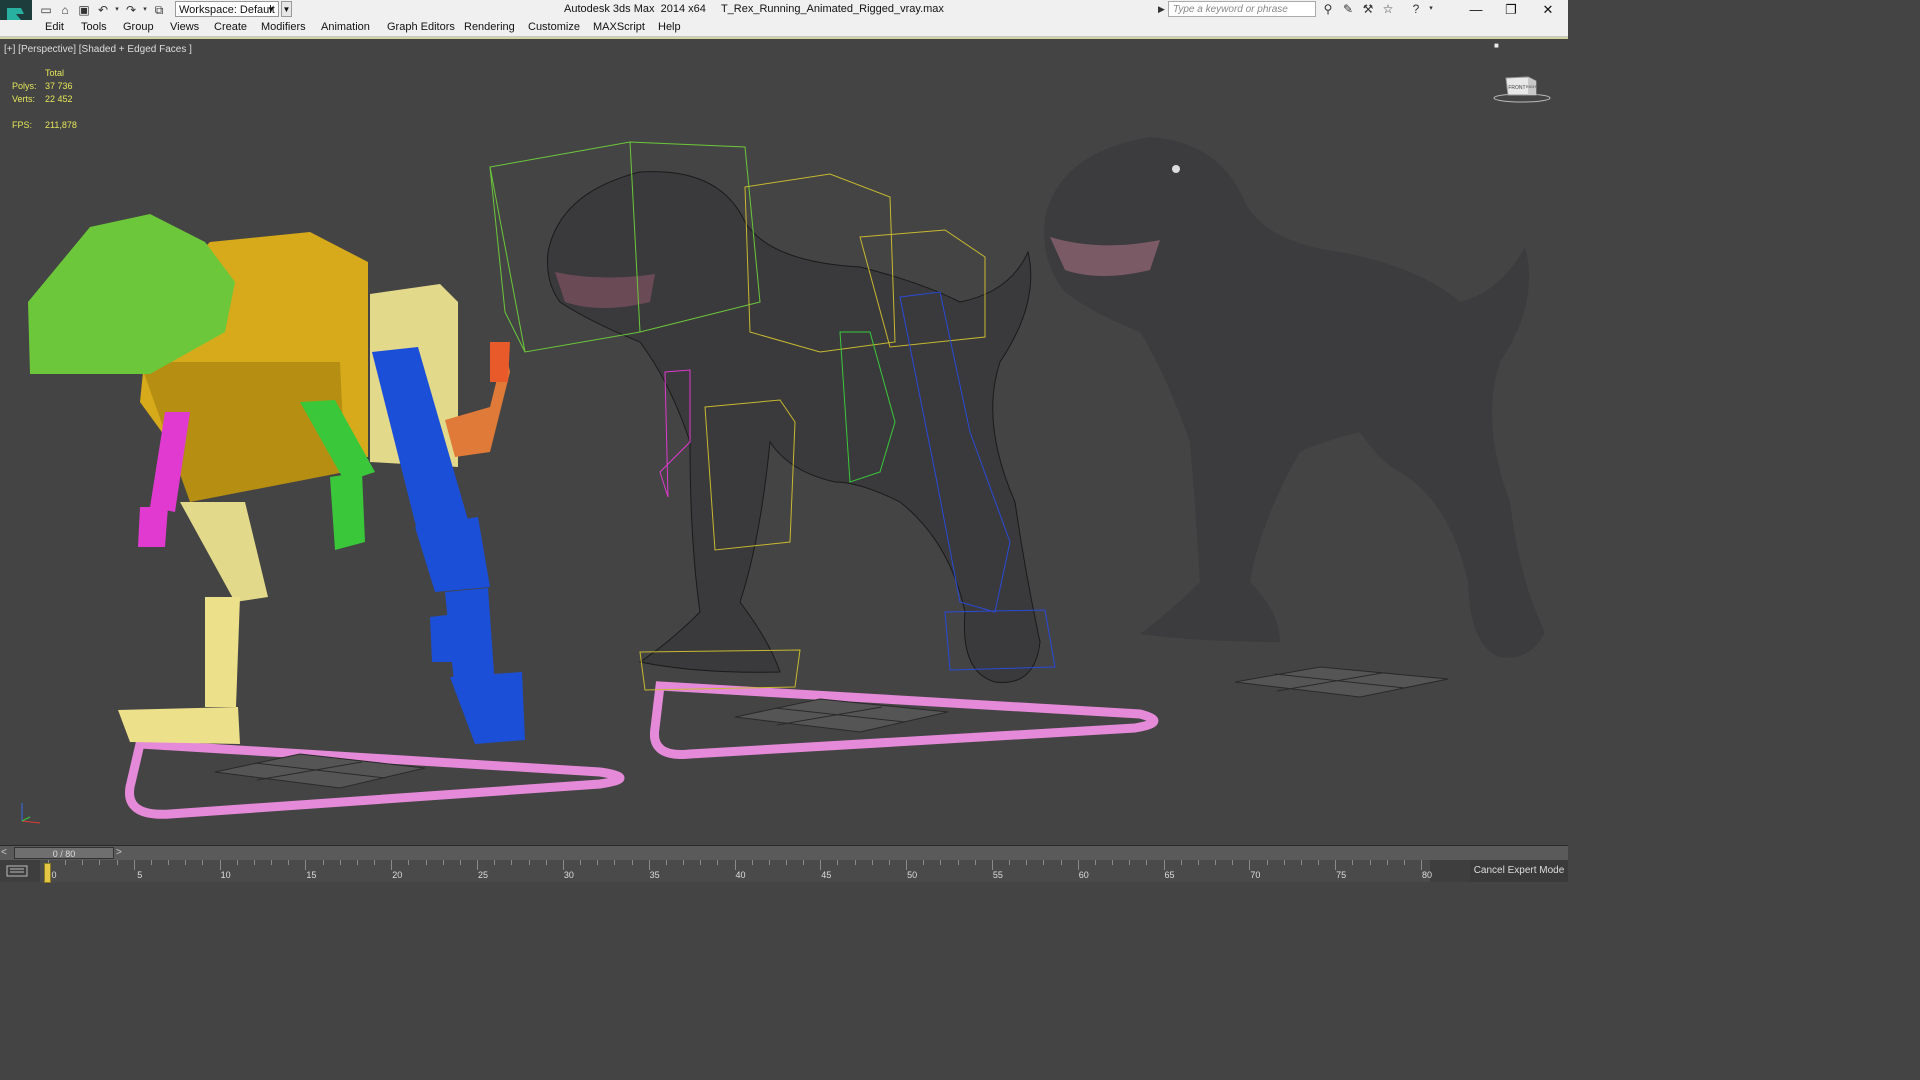 The image size is (1920, 1080). What do you see at coordinates (1348, 9) in the screenshot?
I see `communication-center-icon: ✎` at bounding box center [1348, 9].